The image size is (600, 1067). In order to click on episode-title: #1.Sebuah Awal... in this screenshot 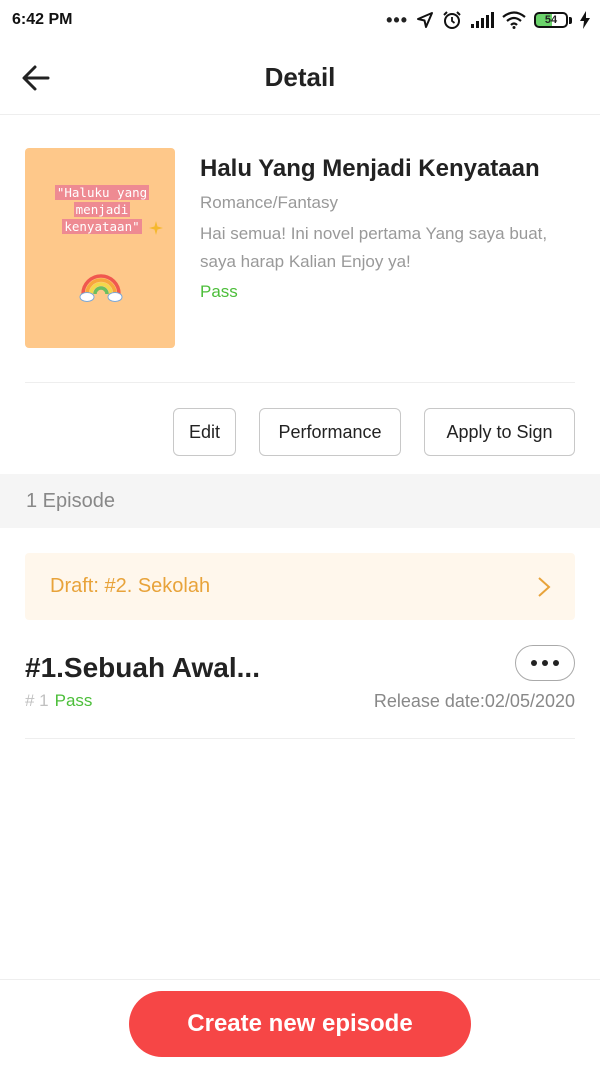, I will do `click(142, 667)`.